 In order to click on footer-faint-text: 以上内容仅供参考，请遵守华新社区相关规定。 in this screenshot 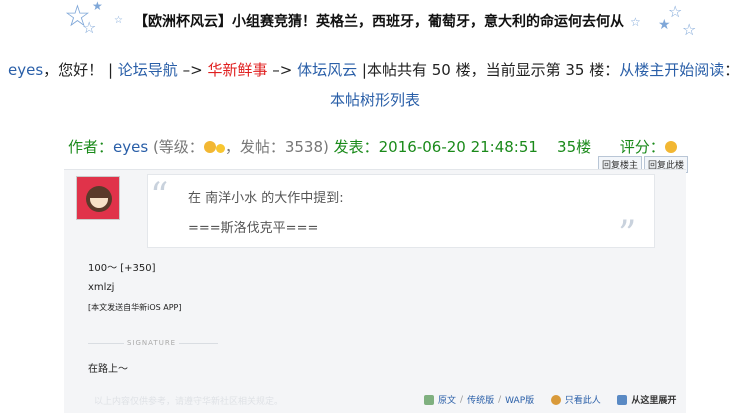, I will do `click(189, 402)`.